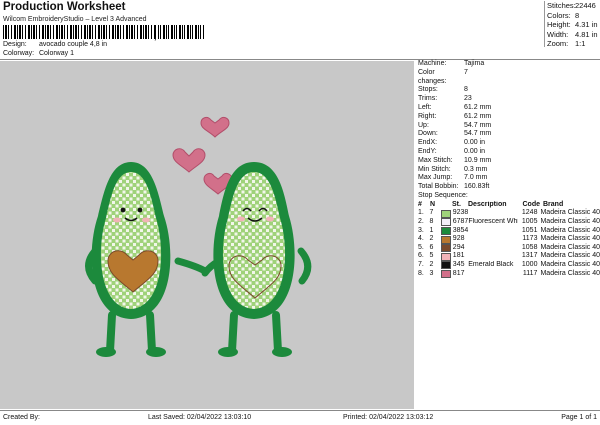 The height and width of the screenshot is (425, 600). What do you see at coordinates (55, 44) in the screenshot?
I see `design-row: Design: avocado couple 4,8 in` at bounding box center [55, 44].